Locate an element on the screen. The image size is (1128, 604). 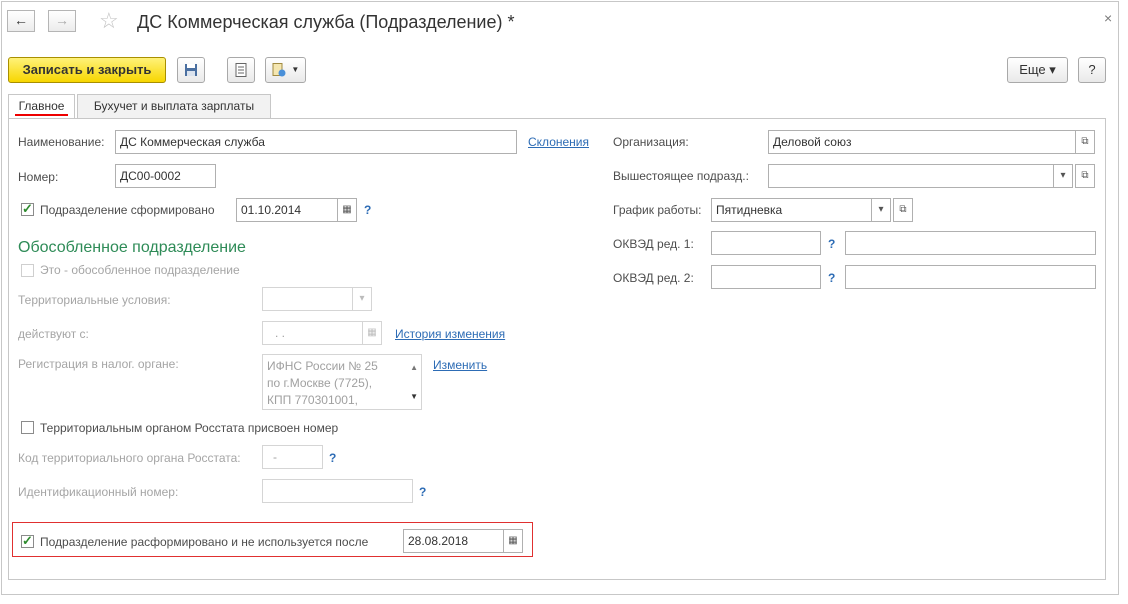
ident-input is located at coordinates (337, 491).